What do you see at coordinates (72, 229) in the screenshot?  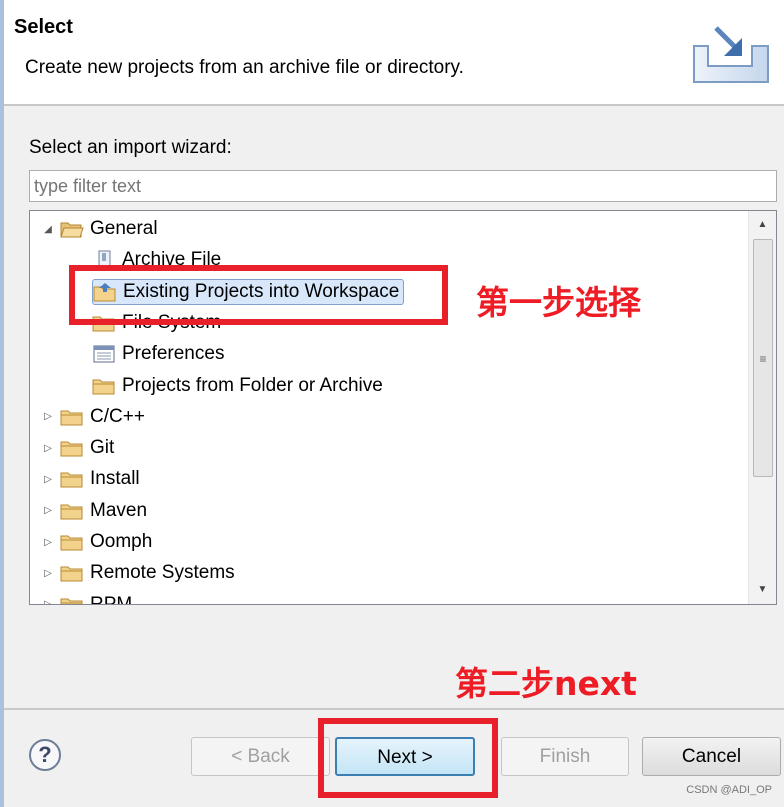 I see `folder-open-icon` at bounding box center [72, 229].